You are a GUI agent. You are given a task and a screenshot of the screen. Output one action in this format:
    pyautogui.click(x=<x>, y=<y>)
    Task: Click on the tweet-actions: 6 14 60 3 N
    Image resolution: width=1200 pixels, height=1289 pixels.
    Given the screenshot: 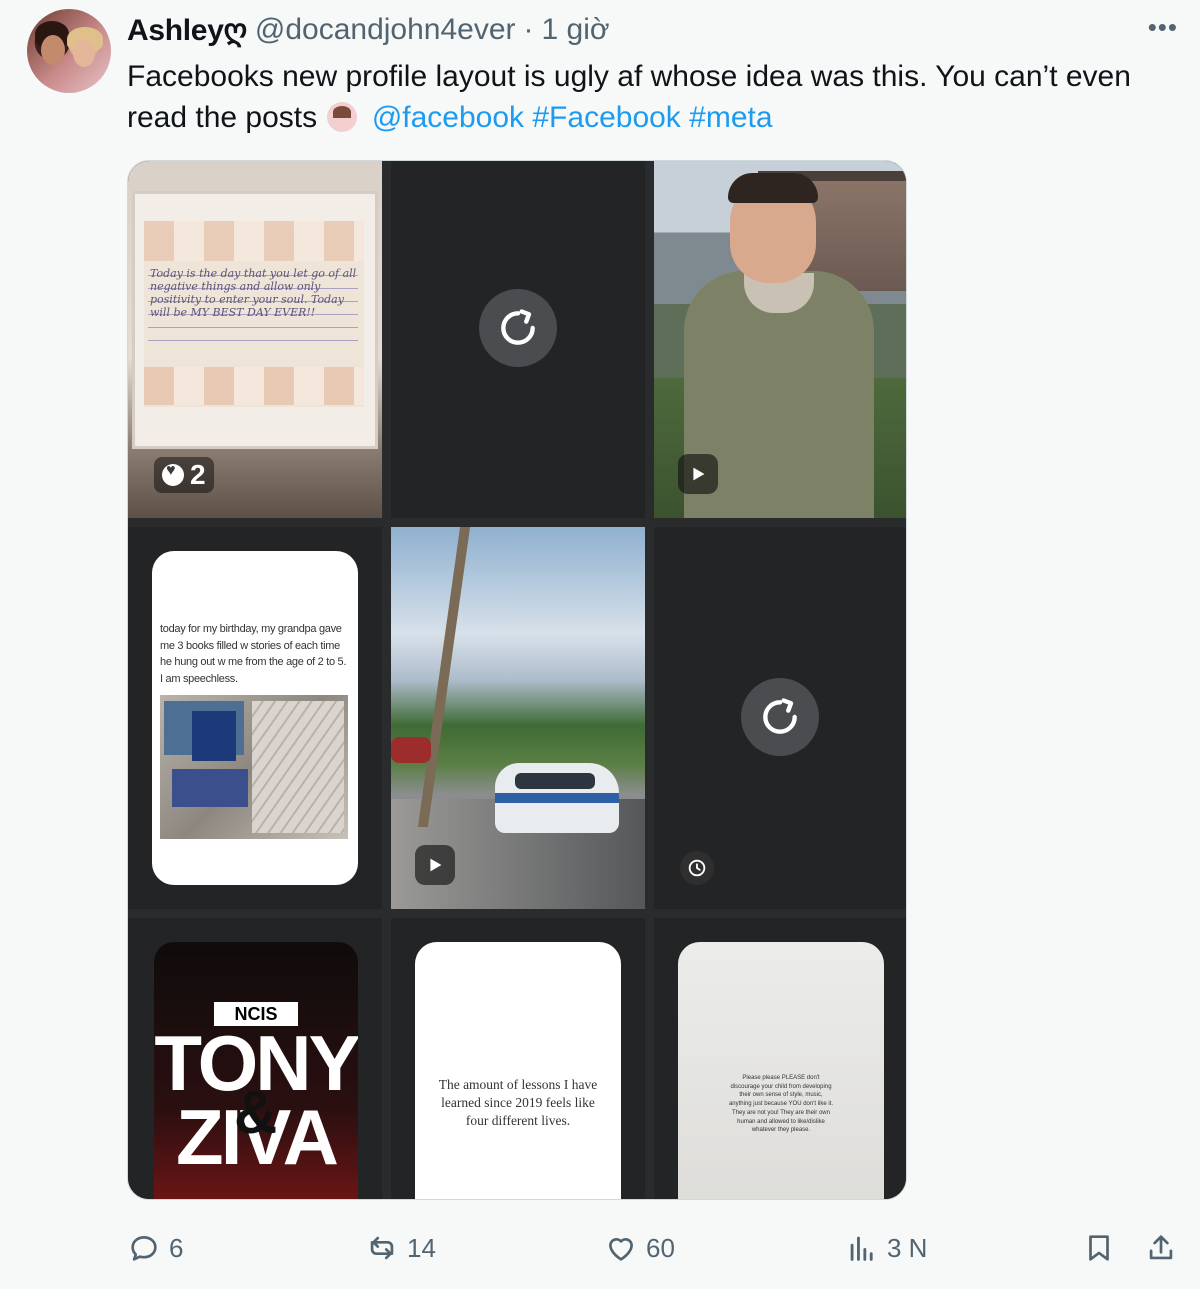 What is the action you would take?
    pyautogui.click(x=657, y=1248)
    